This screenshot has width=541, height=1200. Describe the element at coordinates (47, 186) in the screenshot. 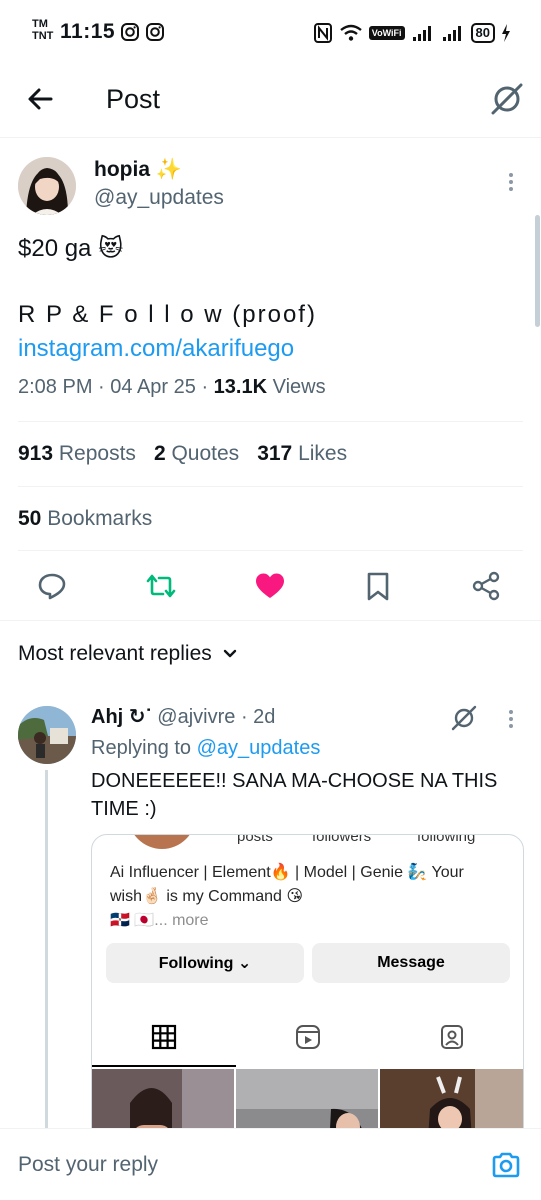

I see `author-avatar` at that location.